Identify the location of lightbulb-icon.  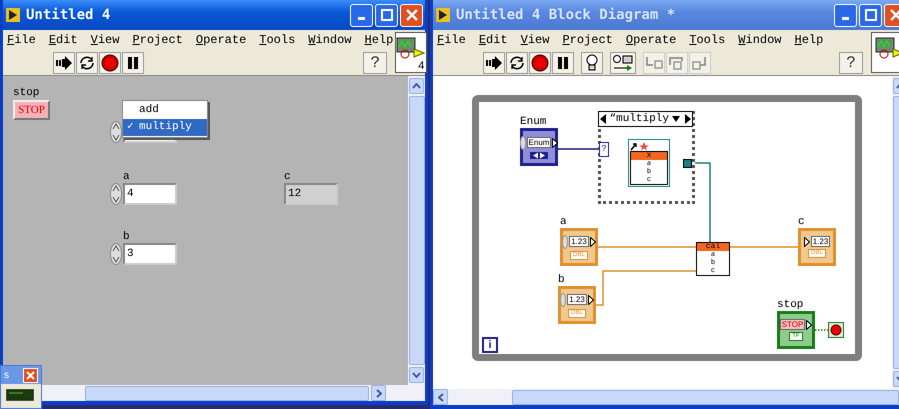
(592, 63).